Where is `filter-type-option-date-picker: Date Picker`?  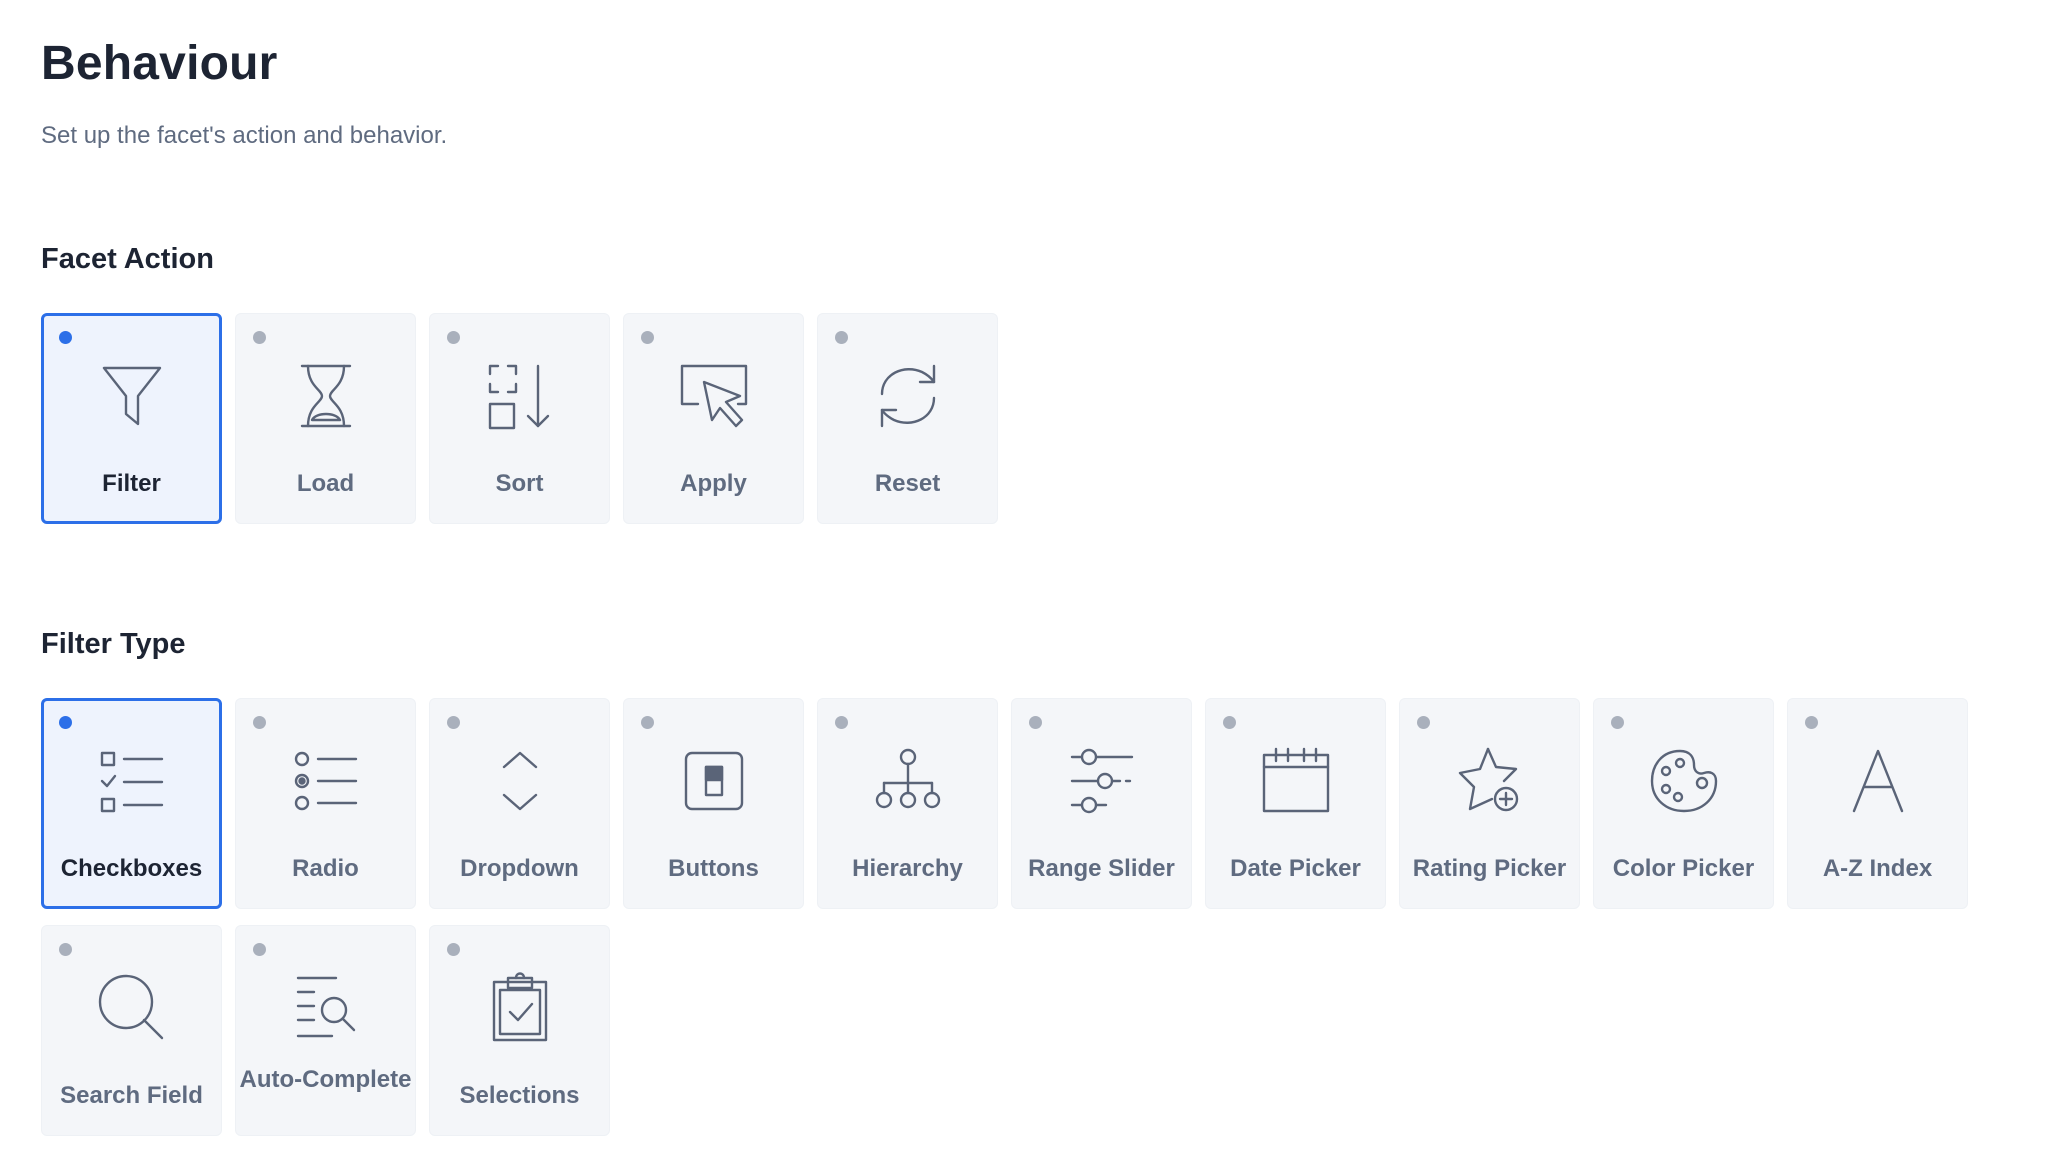 filter-type-option-date-picker: Date Picker is located at coordinates (1295, 803).